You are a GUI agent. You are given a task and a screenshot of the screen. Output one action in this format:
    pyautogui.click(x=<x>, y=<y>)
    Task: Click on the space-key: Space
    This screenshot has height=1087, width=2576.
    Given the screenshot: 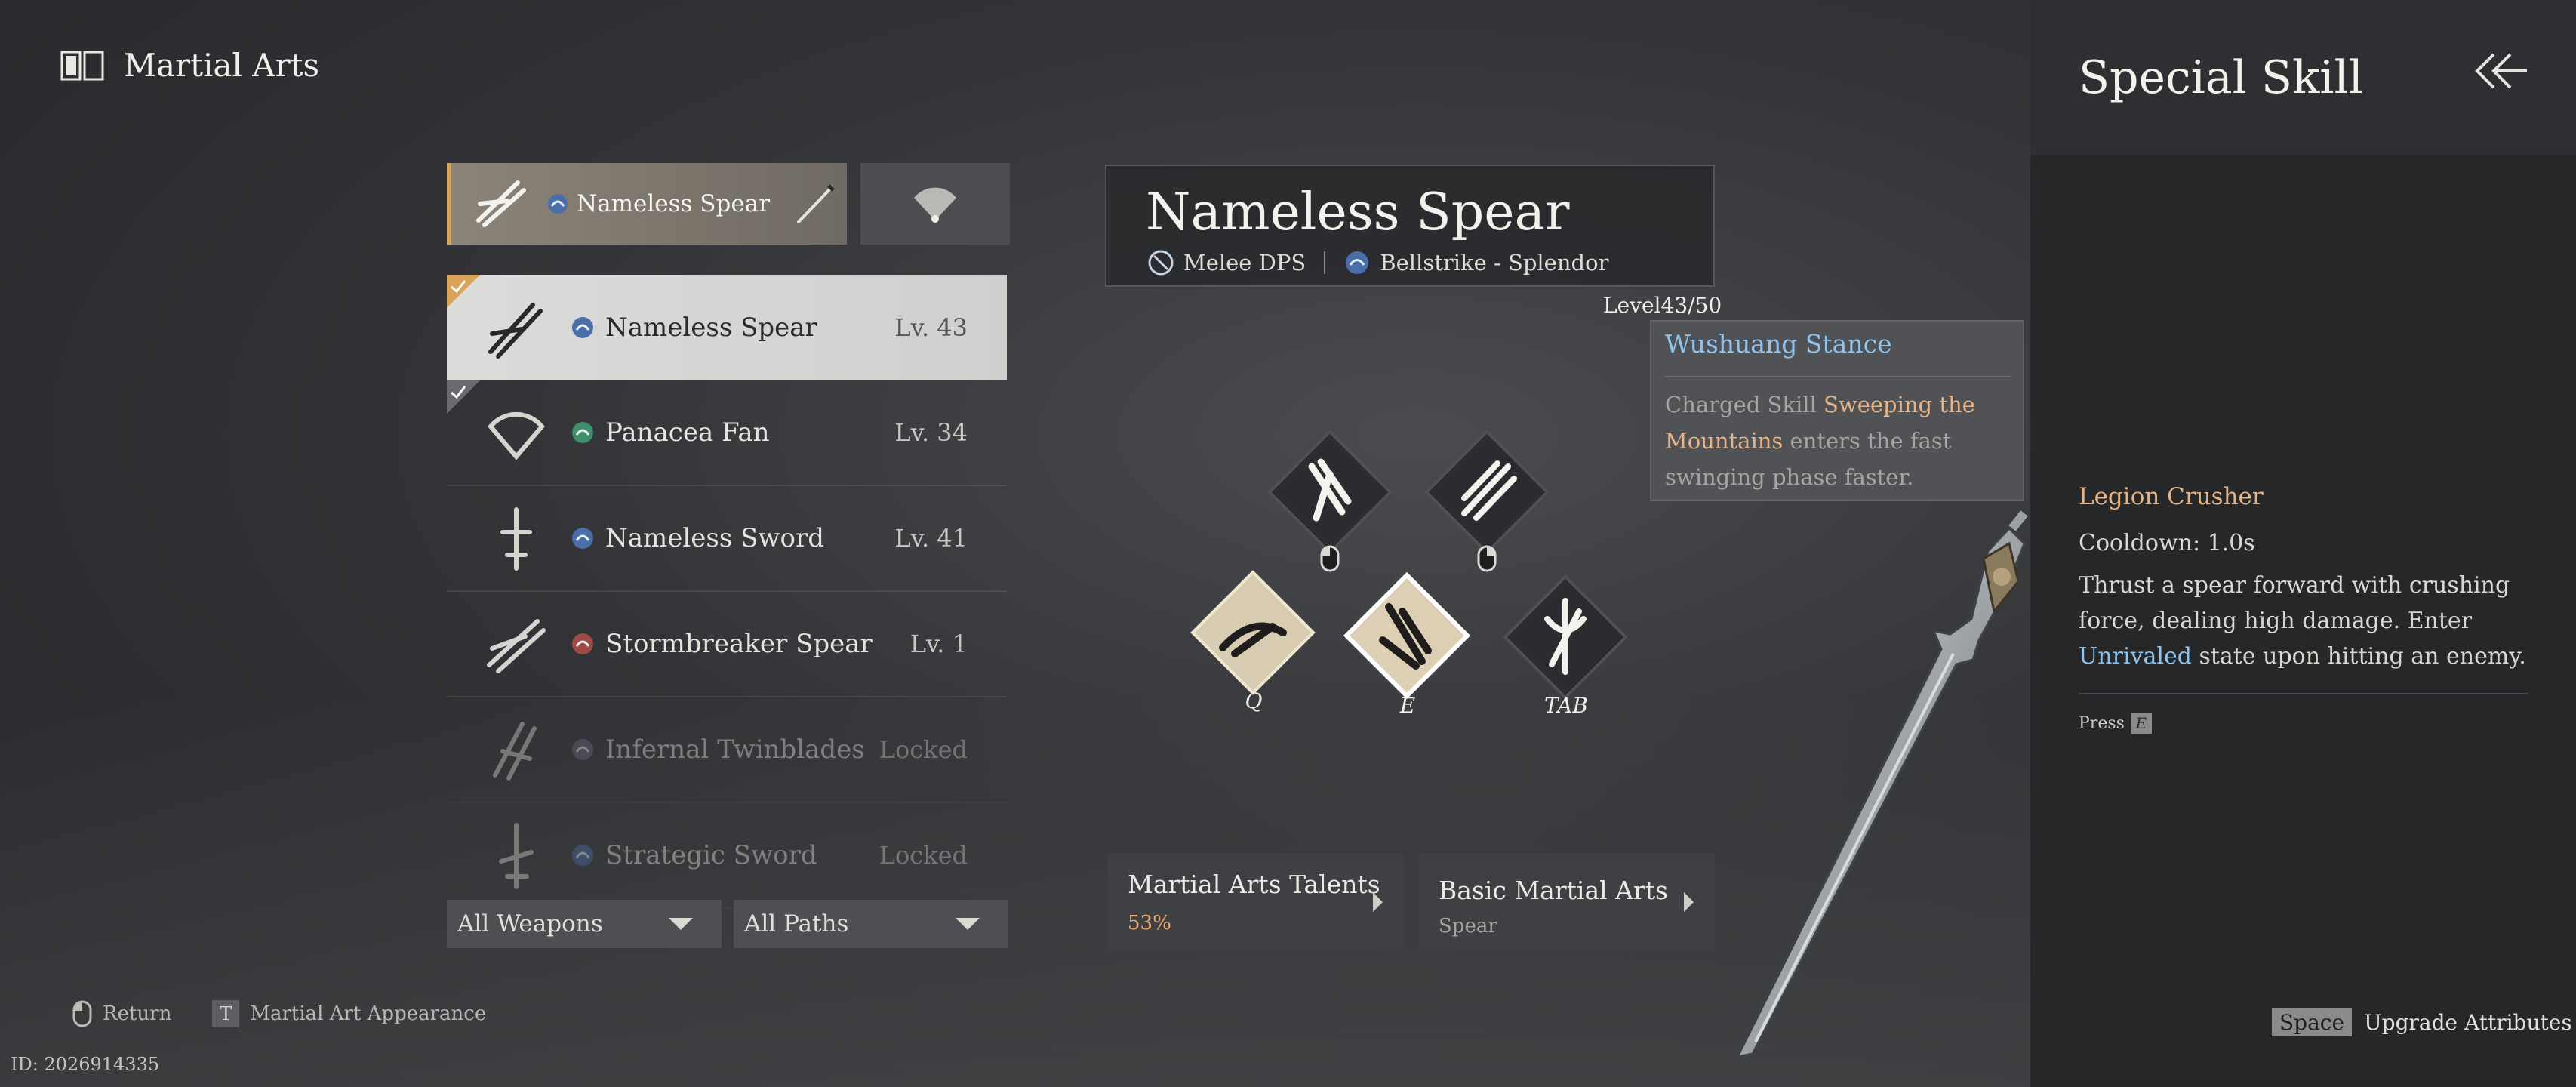 What is the action you would take?
    pyautogui.click(x=2312, y=1022)
    